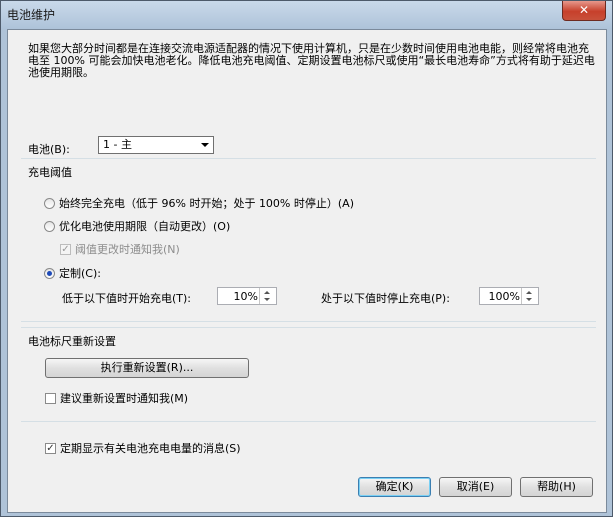 Image resolution: width=613 pixels, height=517 pixels. Describe the element at coordinates (127, 298) in the screenshot. I see `start-threshold-label: 低于以下值时开始充电(T):` at that location.